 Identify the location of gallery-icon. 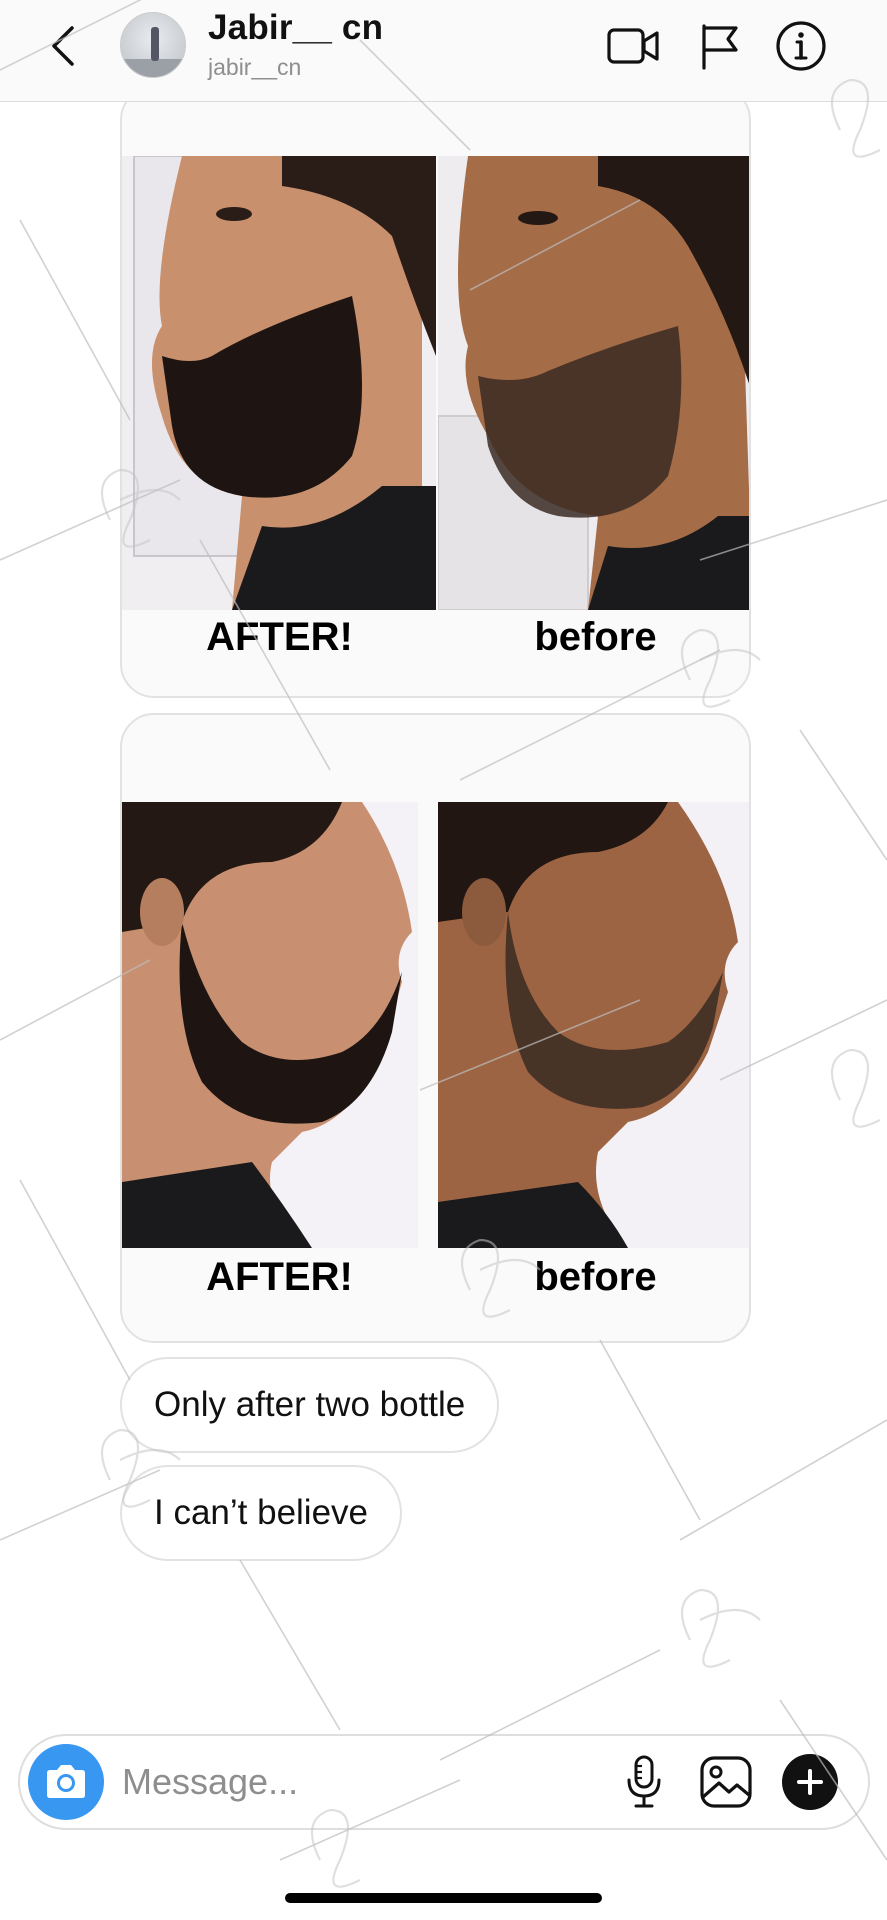
(726, 1782).